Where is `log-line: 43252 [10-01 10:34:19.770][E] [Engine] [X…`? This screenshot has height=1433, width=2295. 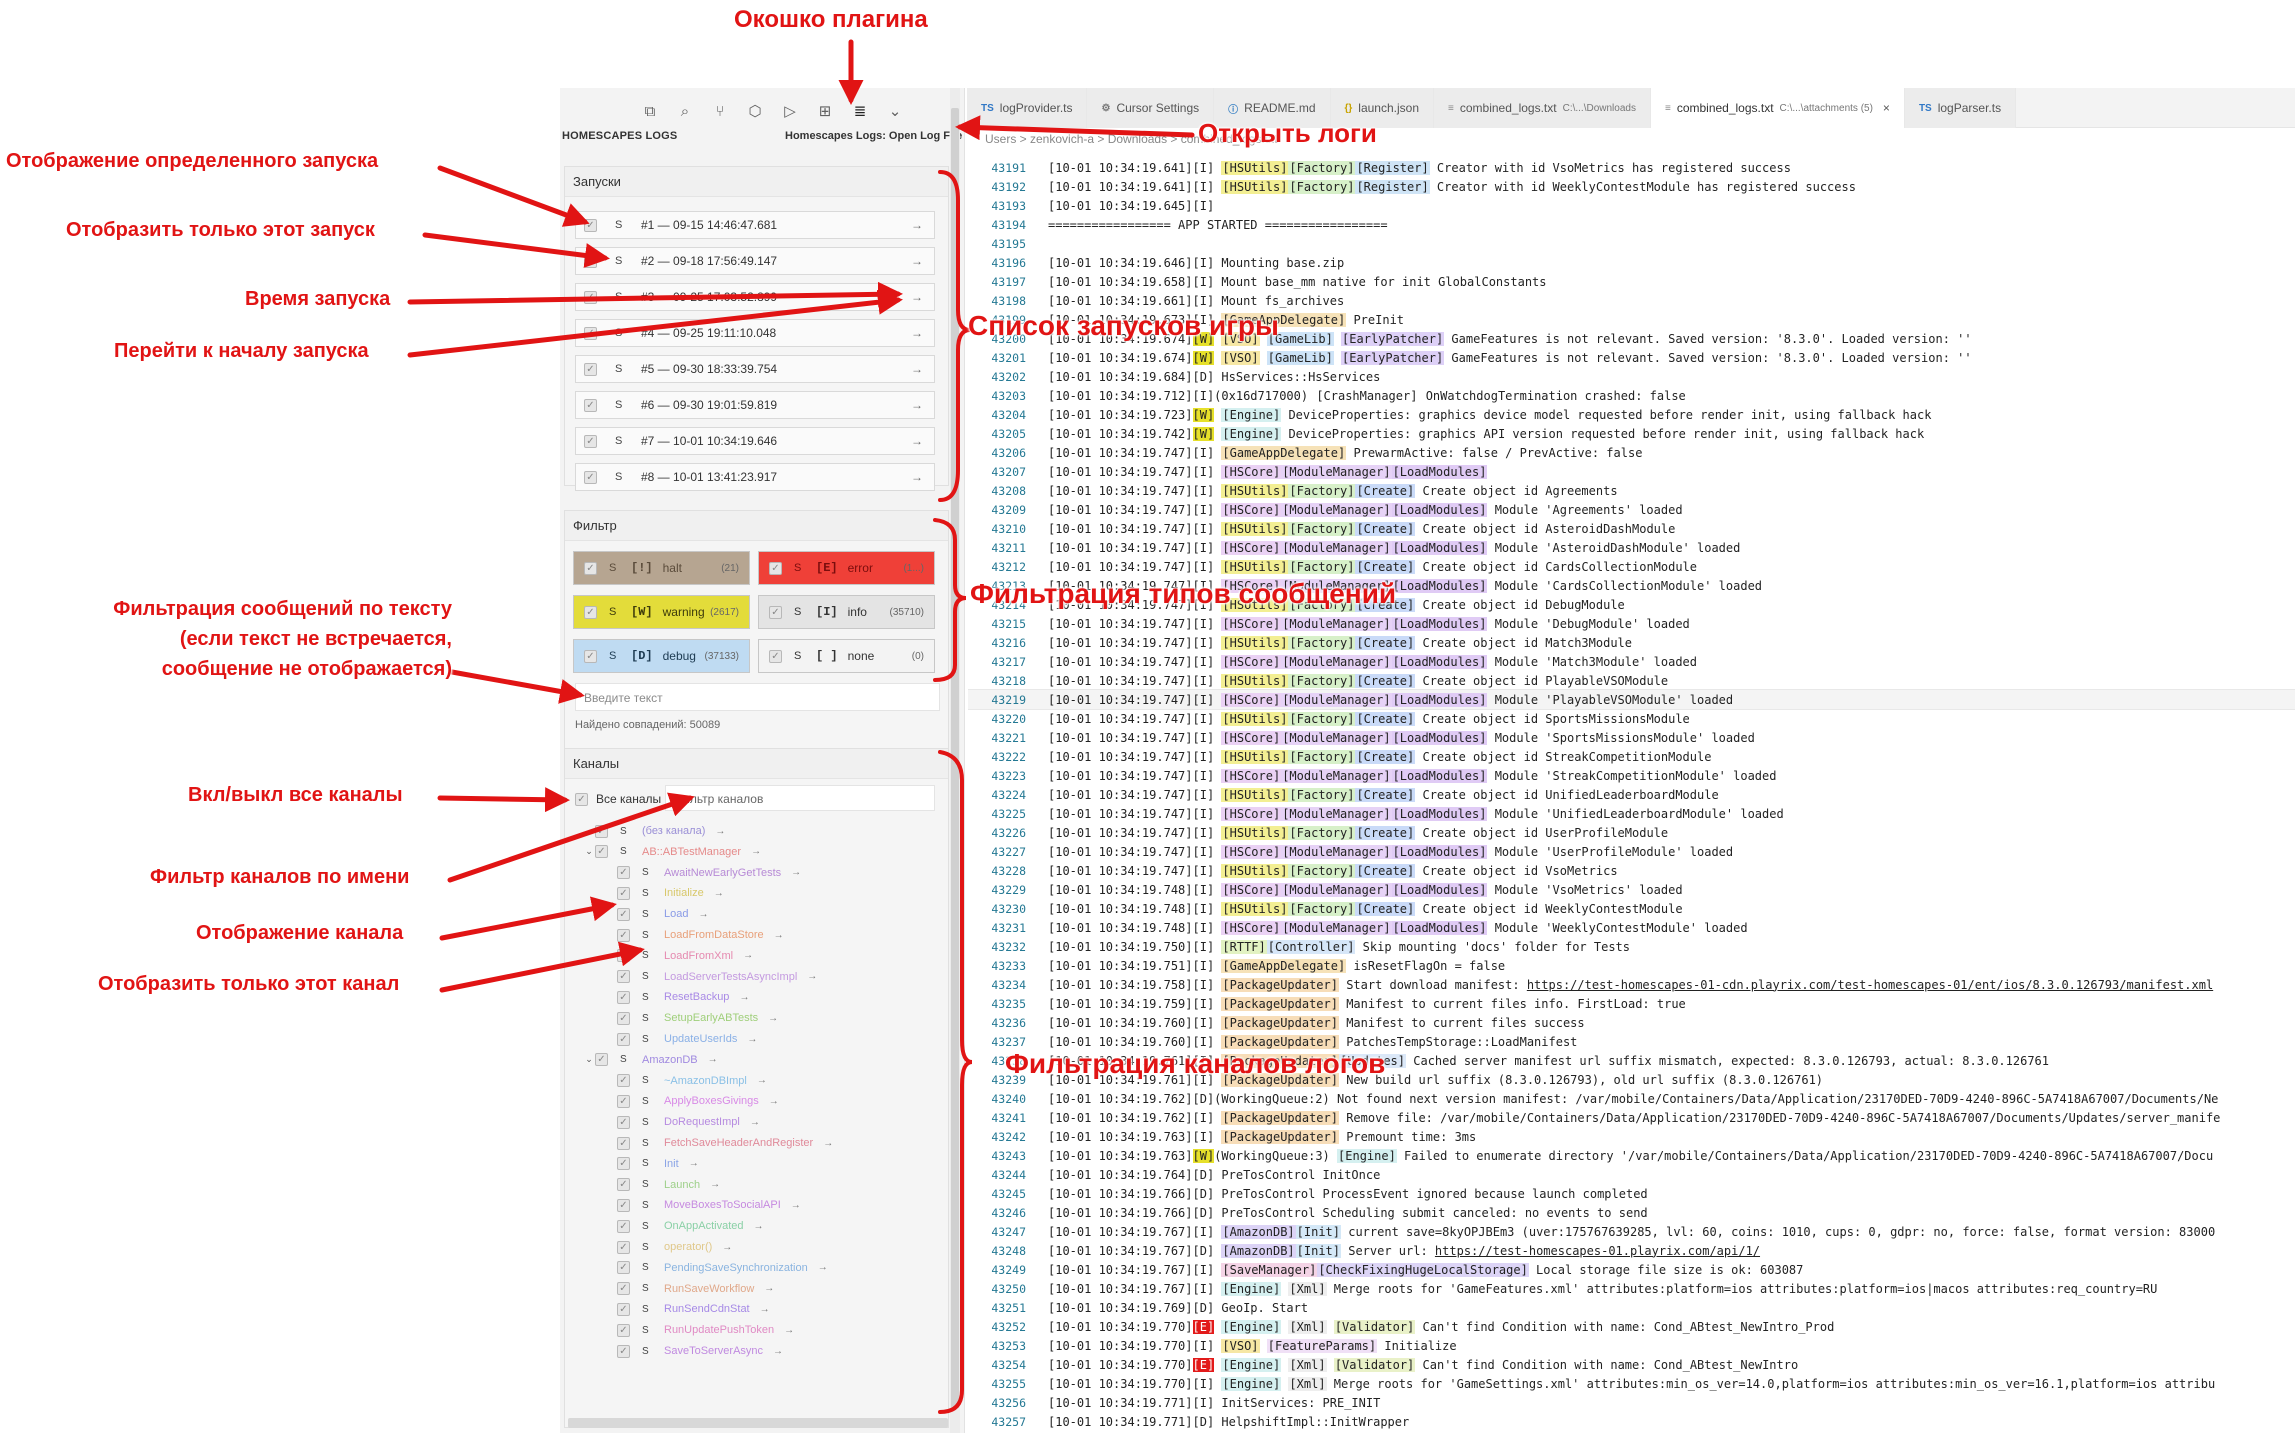 log-line: 43252 [10-01 10:34:19.770][E] [Engine] [X… is located at coordinates (1631, 1326).